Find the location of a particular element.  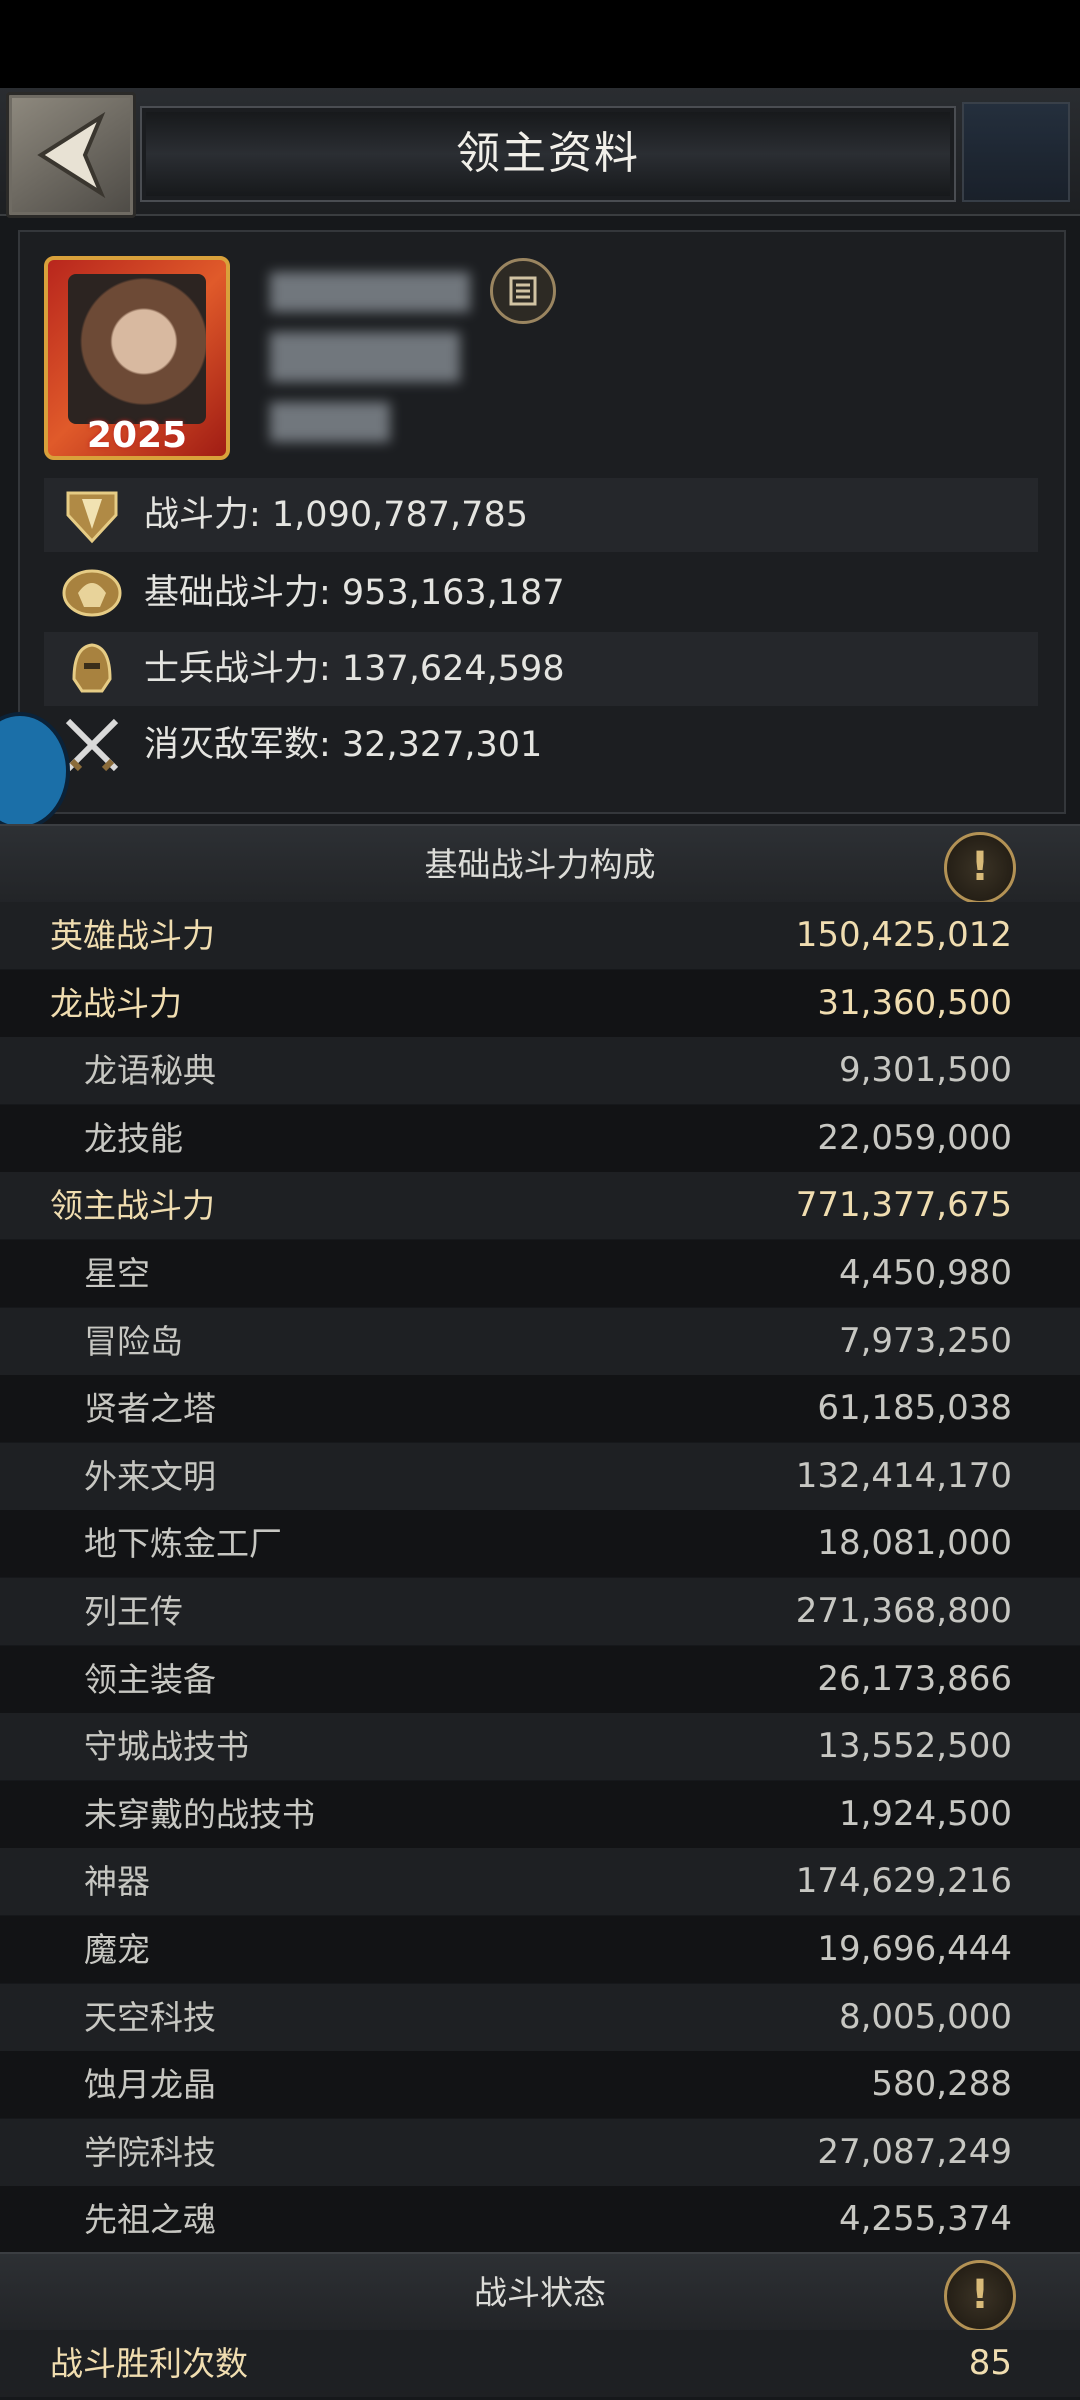

table-row: 战斗胜利次数 85 is located at coordinates (540, 2363).